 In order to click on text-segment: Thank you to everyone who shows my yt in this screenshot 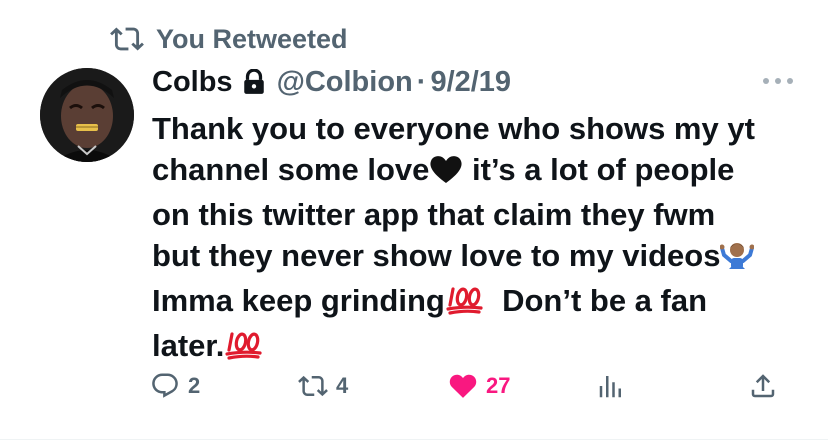, I will do `click(453, 128)`.